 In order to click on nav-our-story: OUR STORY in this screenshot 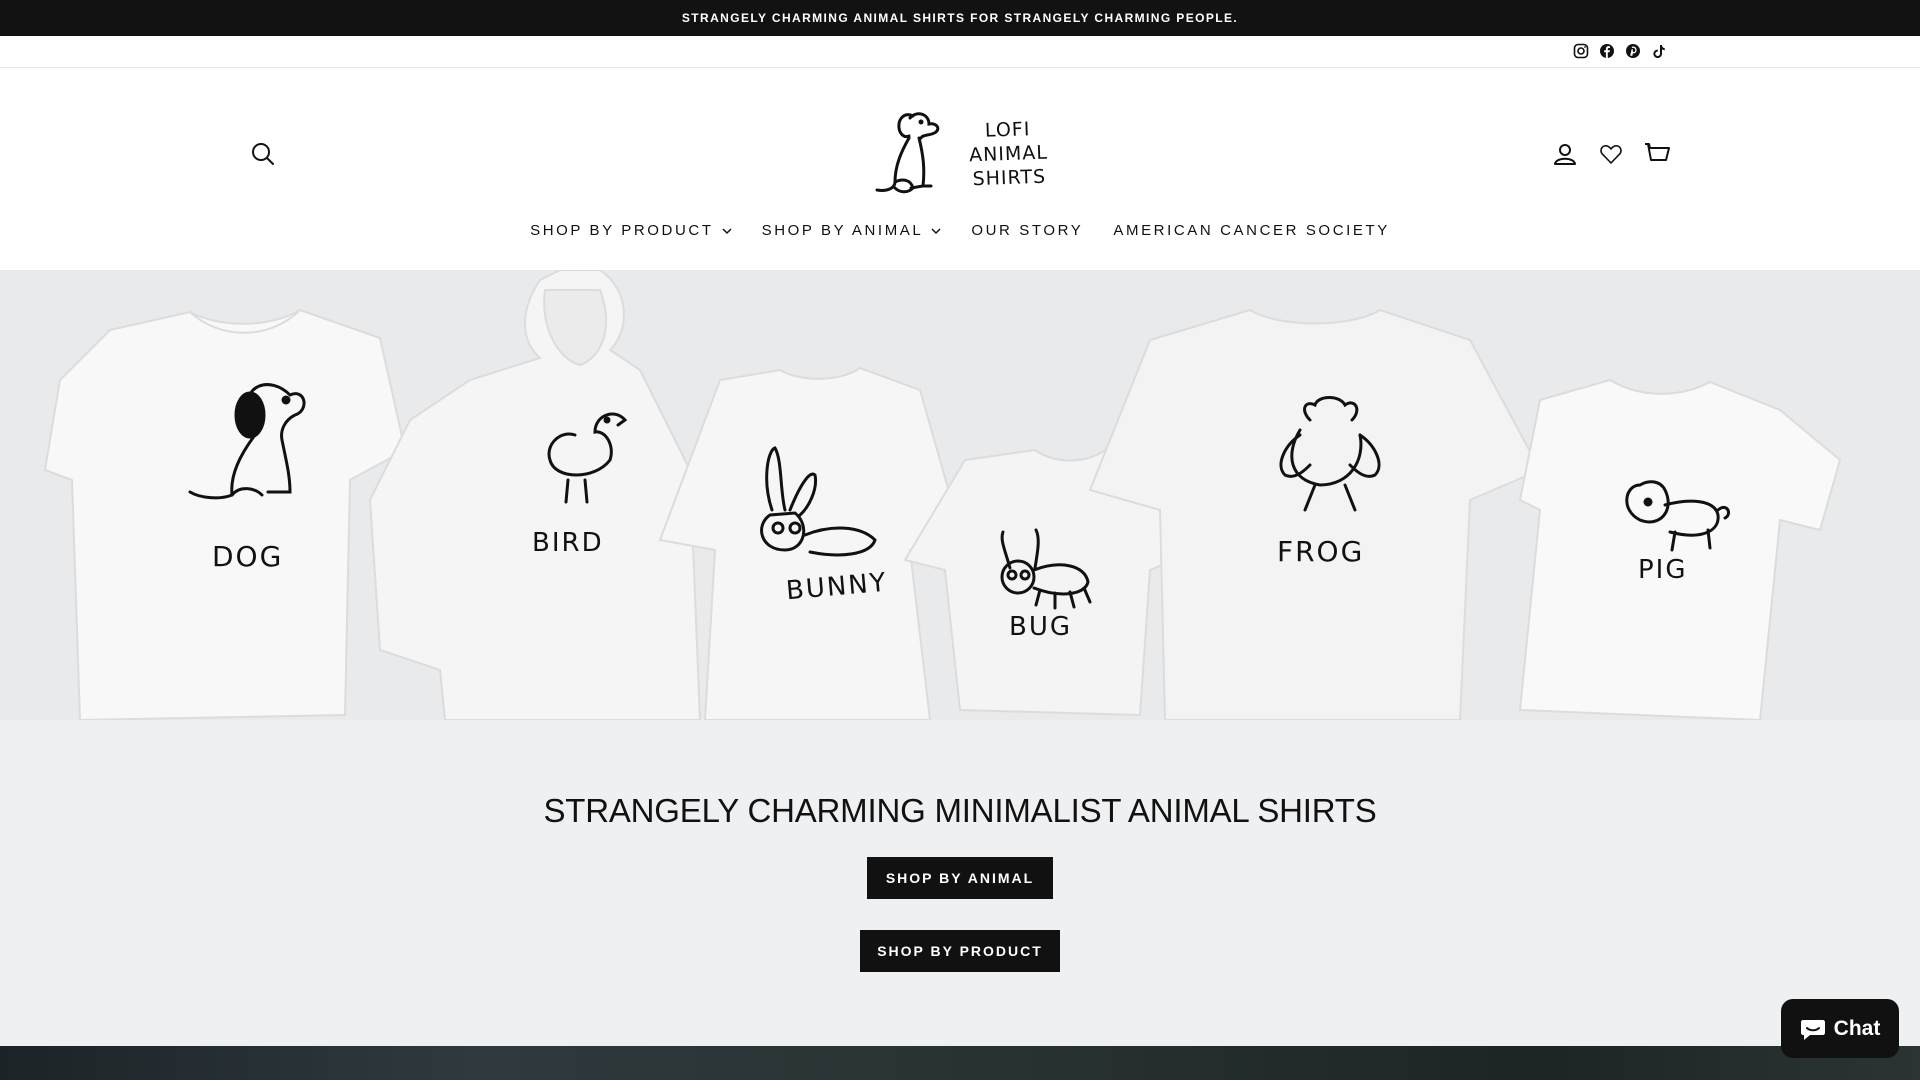, I will do `click(1027, 230)`.